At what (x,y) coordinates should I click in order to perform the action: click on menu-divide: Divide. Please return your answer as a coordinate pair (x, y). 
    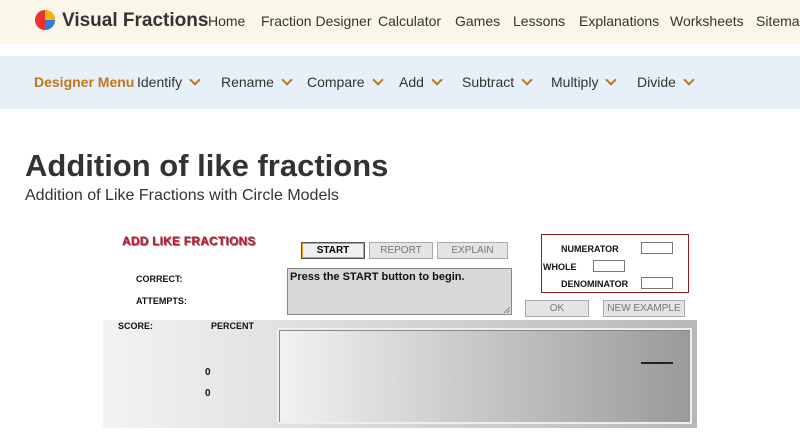
    Looking at the image, I should click on (666, 82).